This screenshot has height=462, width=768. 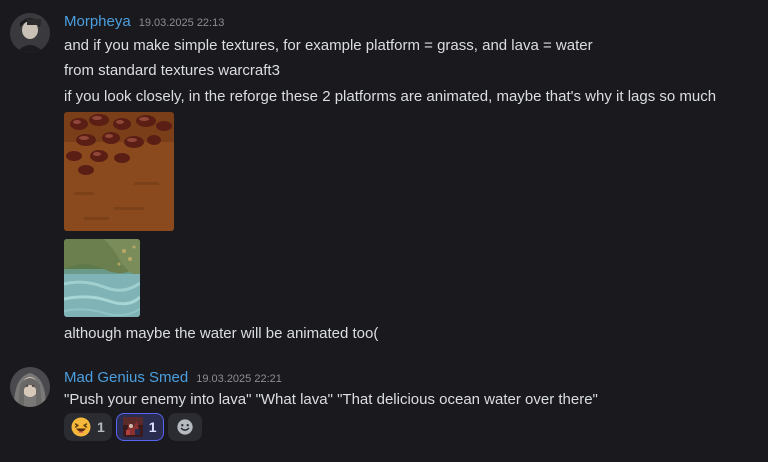 I want to click on custom-emoji-icon, so click(x=132, y=427).